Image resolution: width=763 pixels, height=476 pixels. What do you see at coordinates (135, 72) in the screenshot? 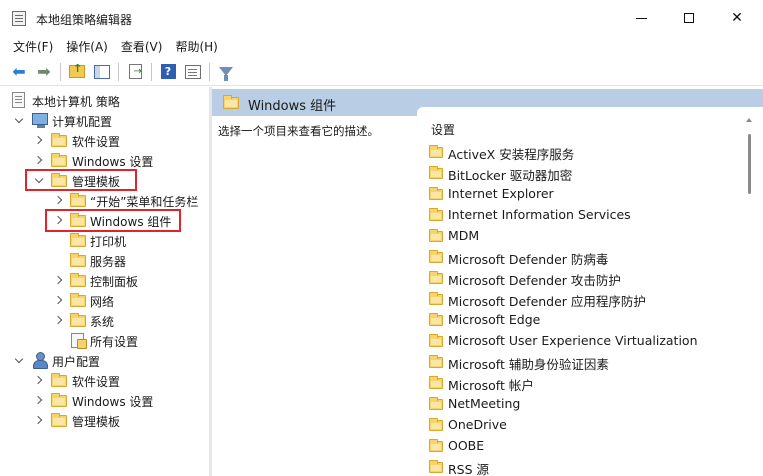
I see `export-list-button` at bounding box center [135, 72].